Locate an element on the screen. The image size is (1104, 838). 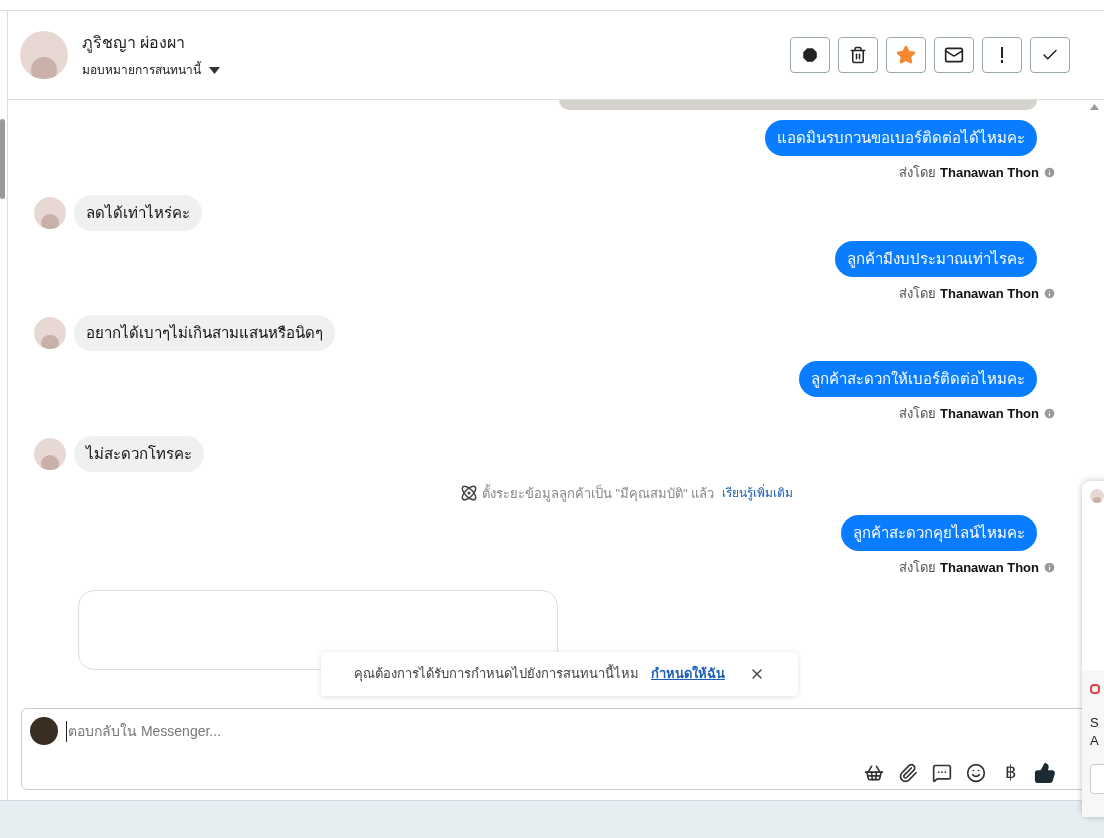
alert-icon is located at coordinates (810, 55).